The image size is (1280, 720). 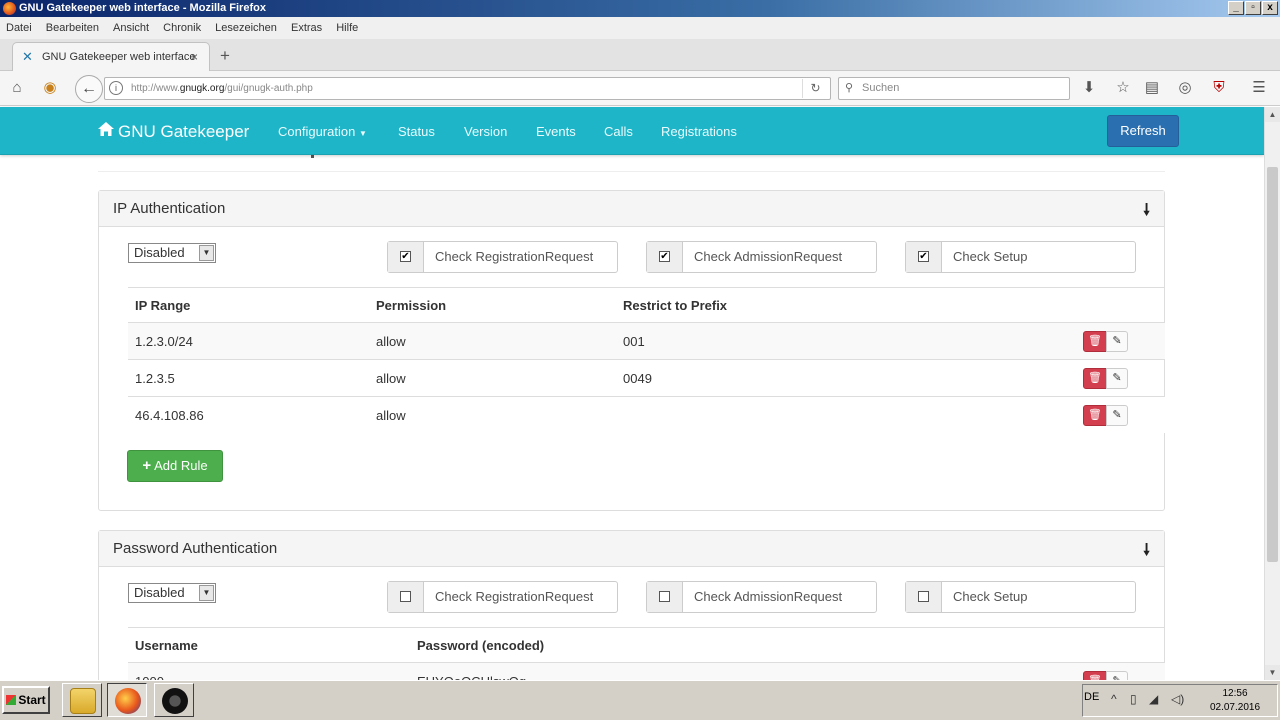 What do you see at coordinates (1153, 699) in the screenshot?
I see `network-signal-icon: ◢` at bounding box center [1153, 699].